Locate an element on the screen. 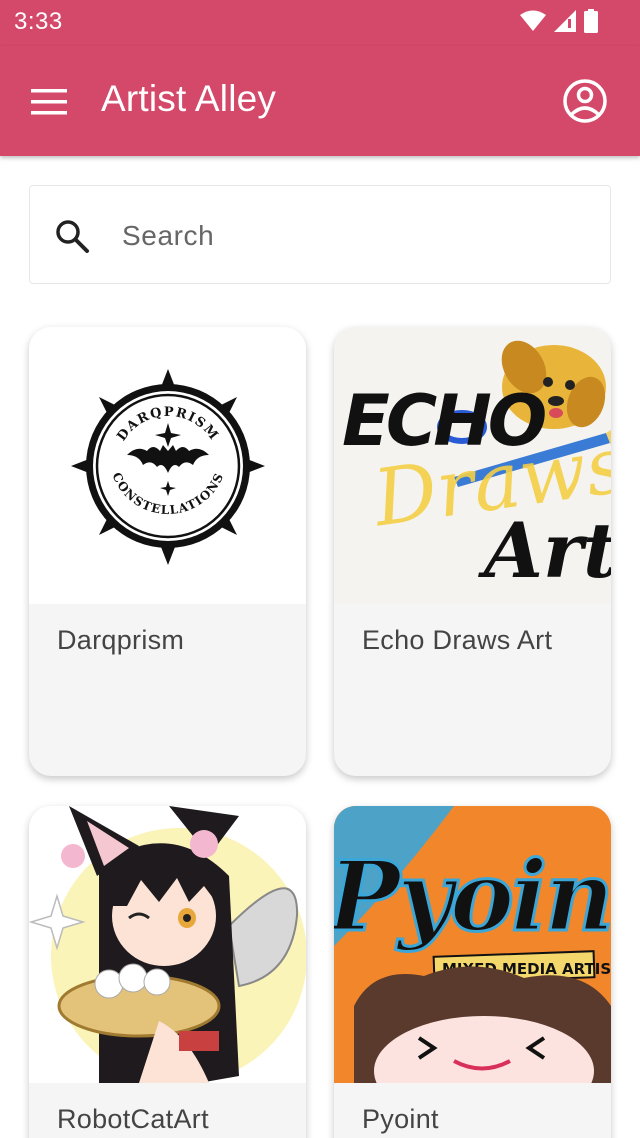  status-time: 3:33 is located at coordinates (38, 21).